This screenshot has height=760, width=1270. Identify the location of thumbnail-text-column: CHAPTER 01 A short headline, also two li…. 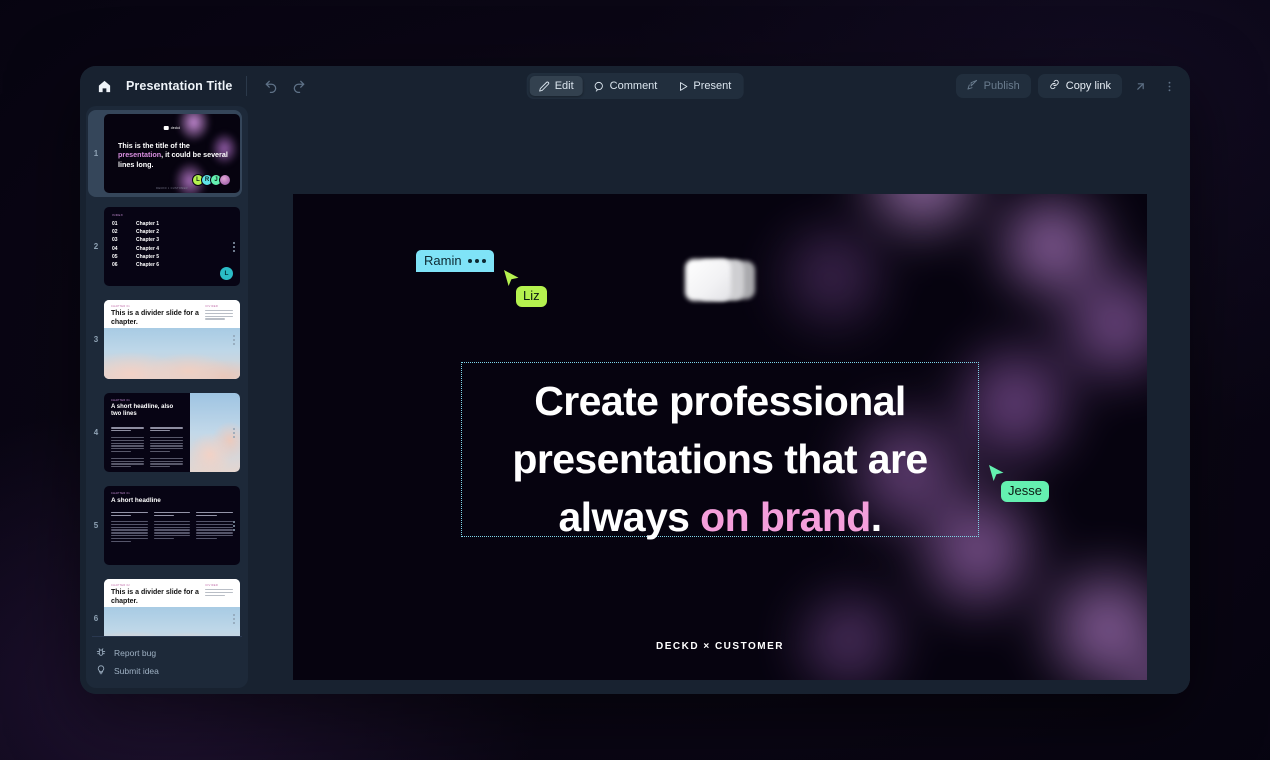
(147, 432).